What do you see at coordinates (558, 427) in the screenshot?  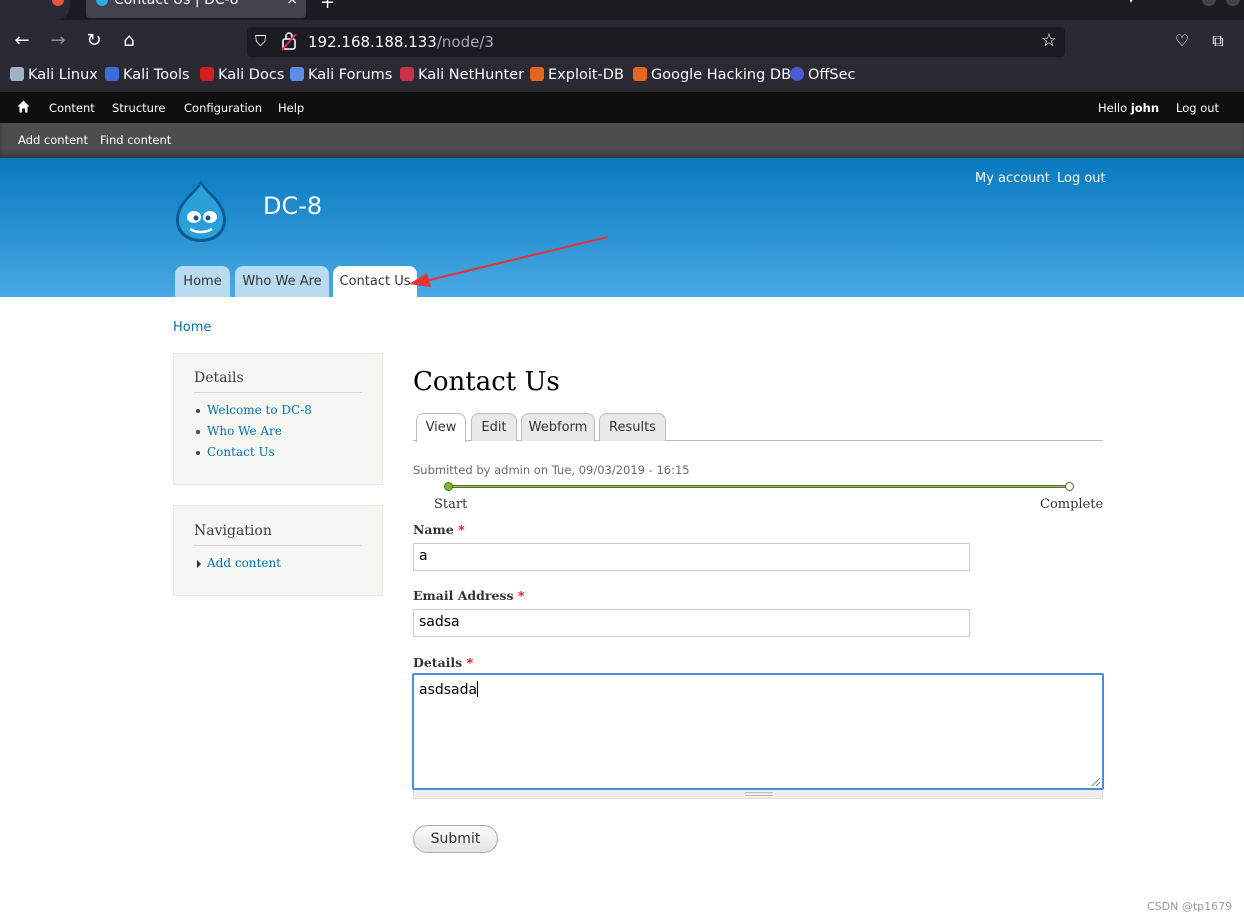 I see `tab-webform: Webform` at bounding box center [558, 427].